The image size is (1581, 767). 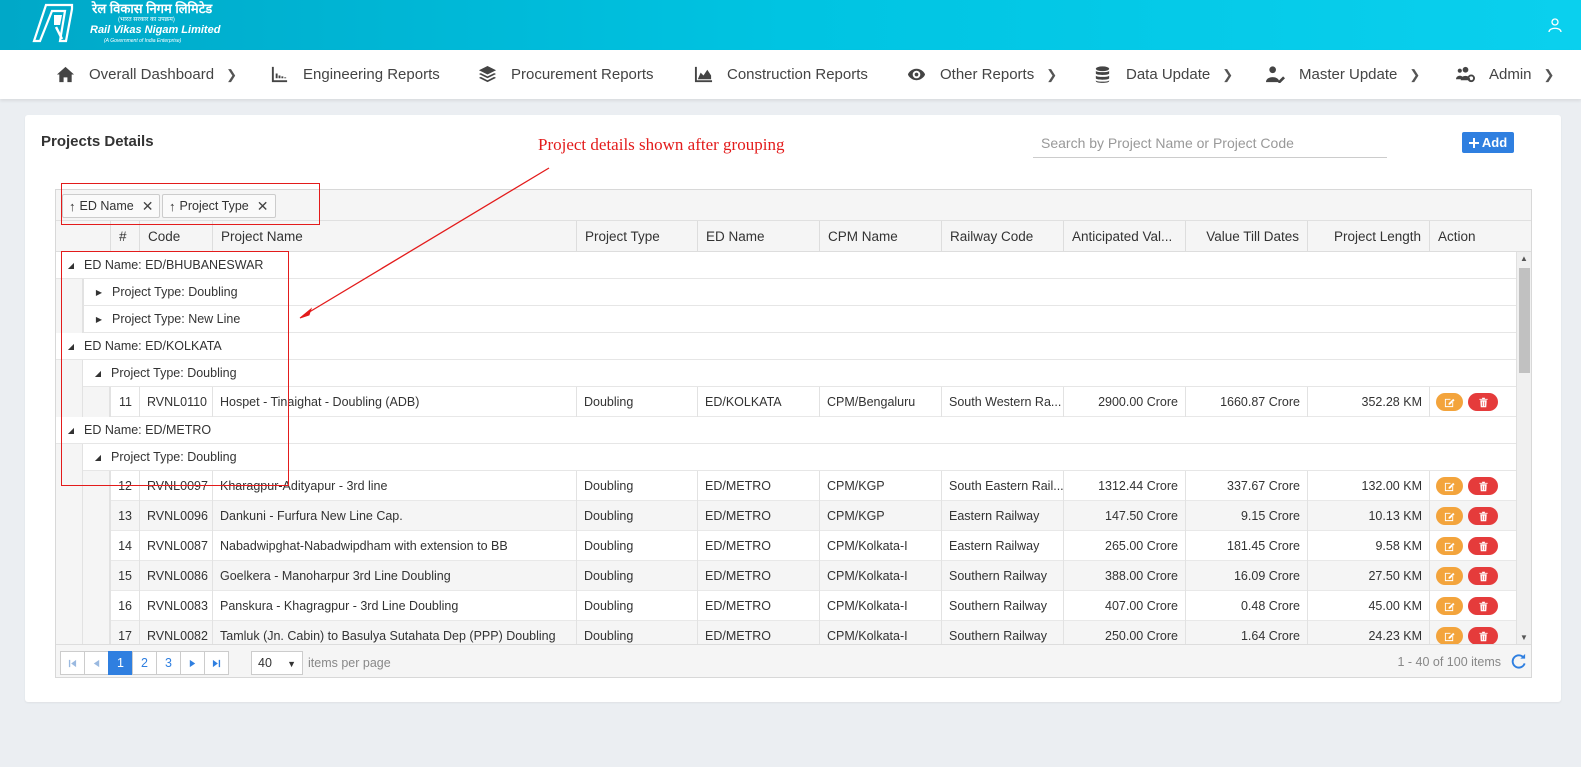 I want to click on cell-cpm-name: CPM/KGP, so click(x=880, y=516).